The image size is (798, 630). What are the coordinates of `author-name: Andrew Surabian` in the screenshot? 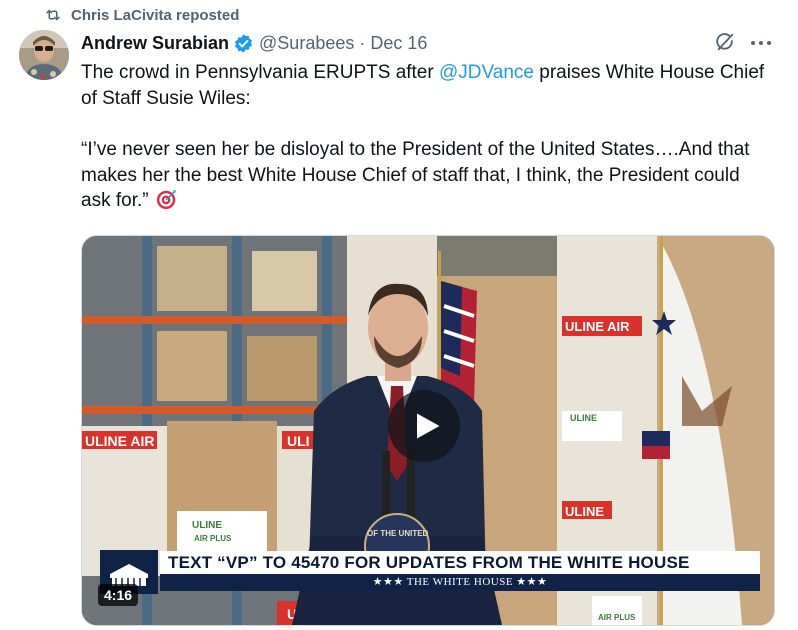 It's located at (155, 43).